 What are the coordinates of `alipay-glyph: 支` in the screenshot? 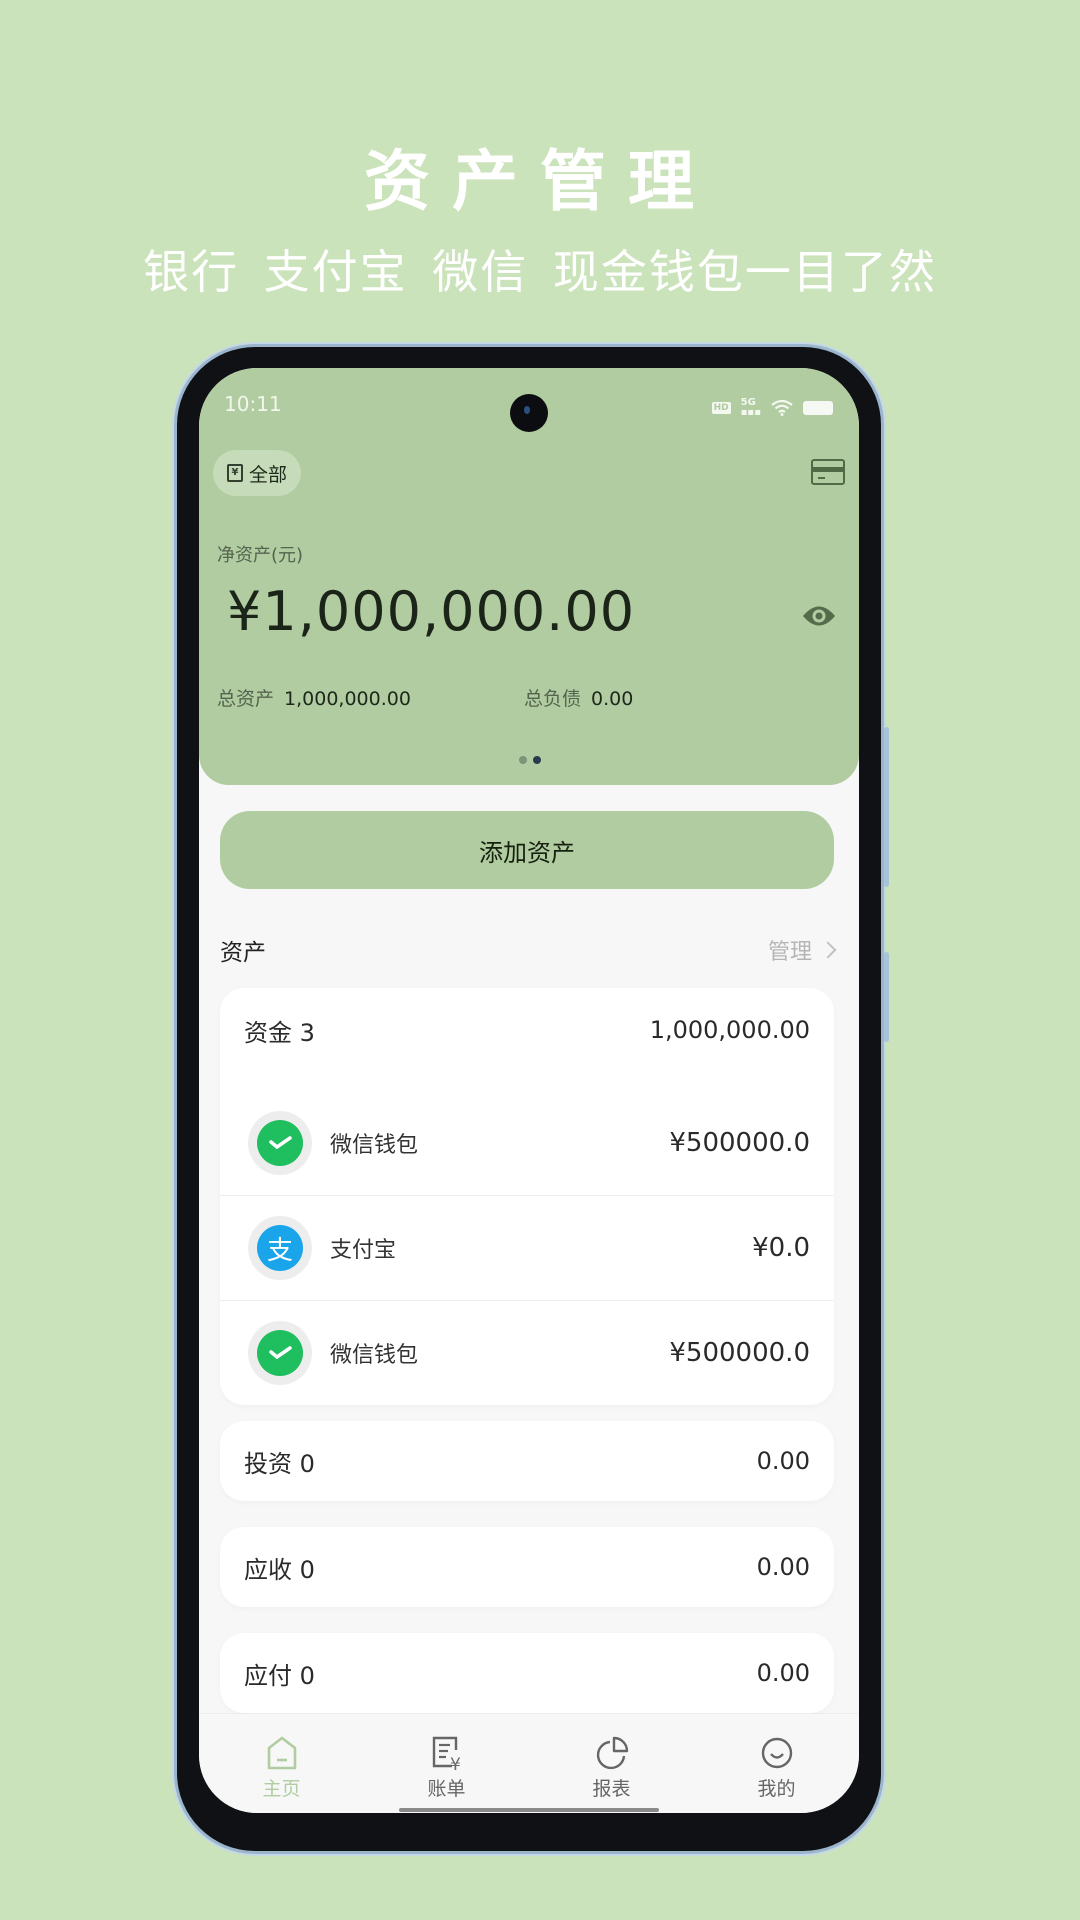 It's located at (280, 1248).